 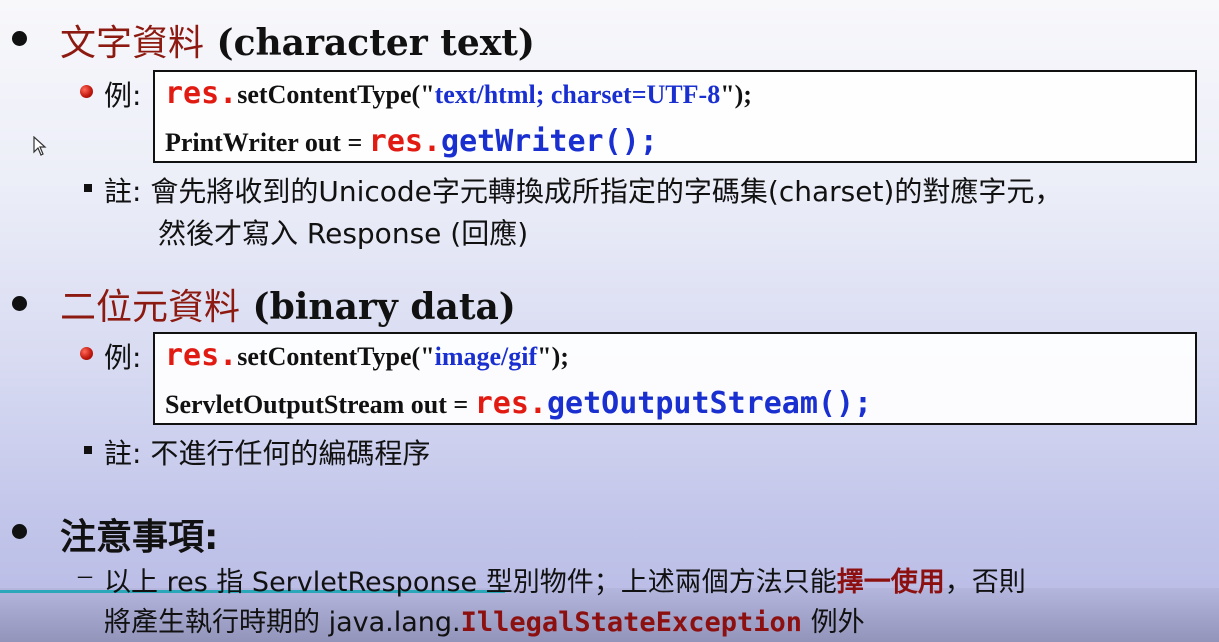 I want to click on section2-heading: 二位元資料 (binary data), so click(x=288, y=307).